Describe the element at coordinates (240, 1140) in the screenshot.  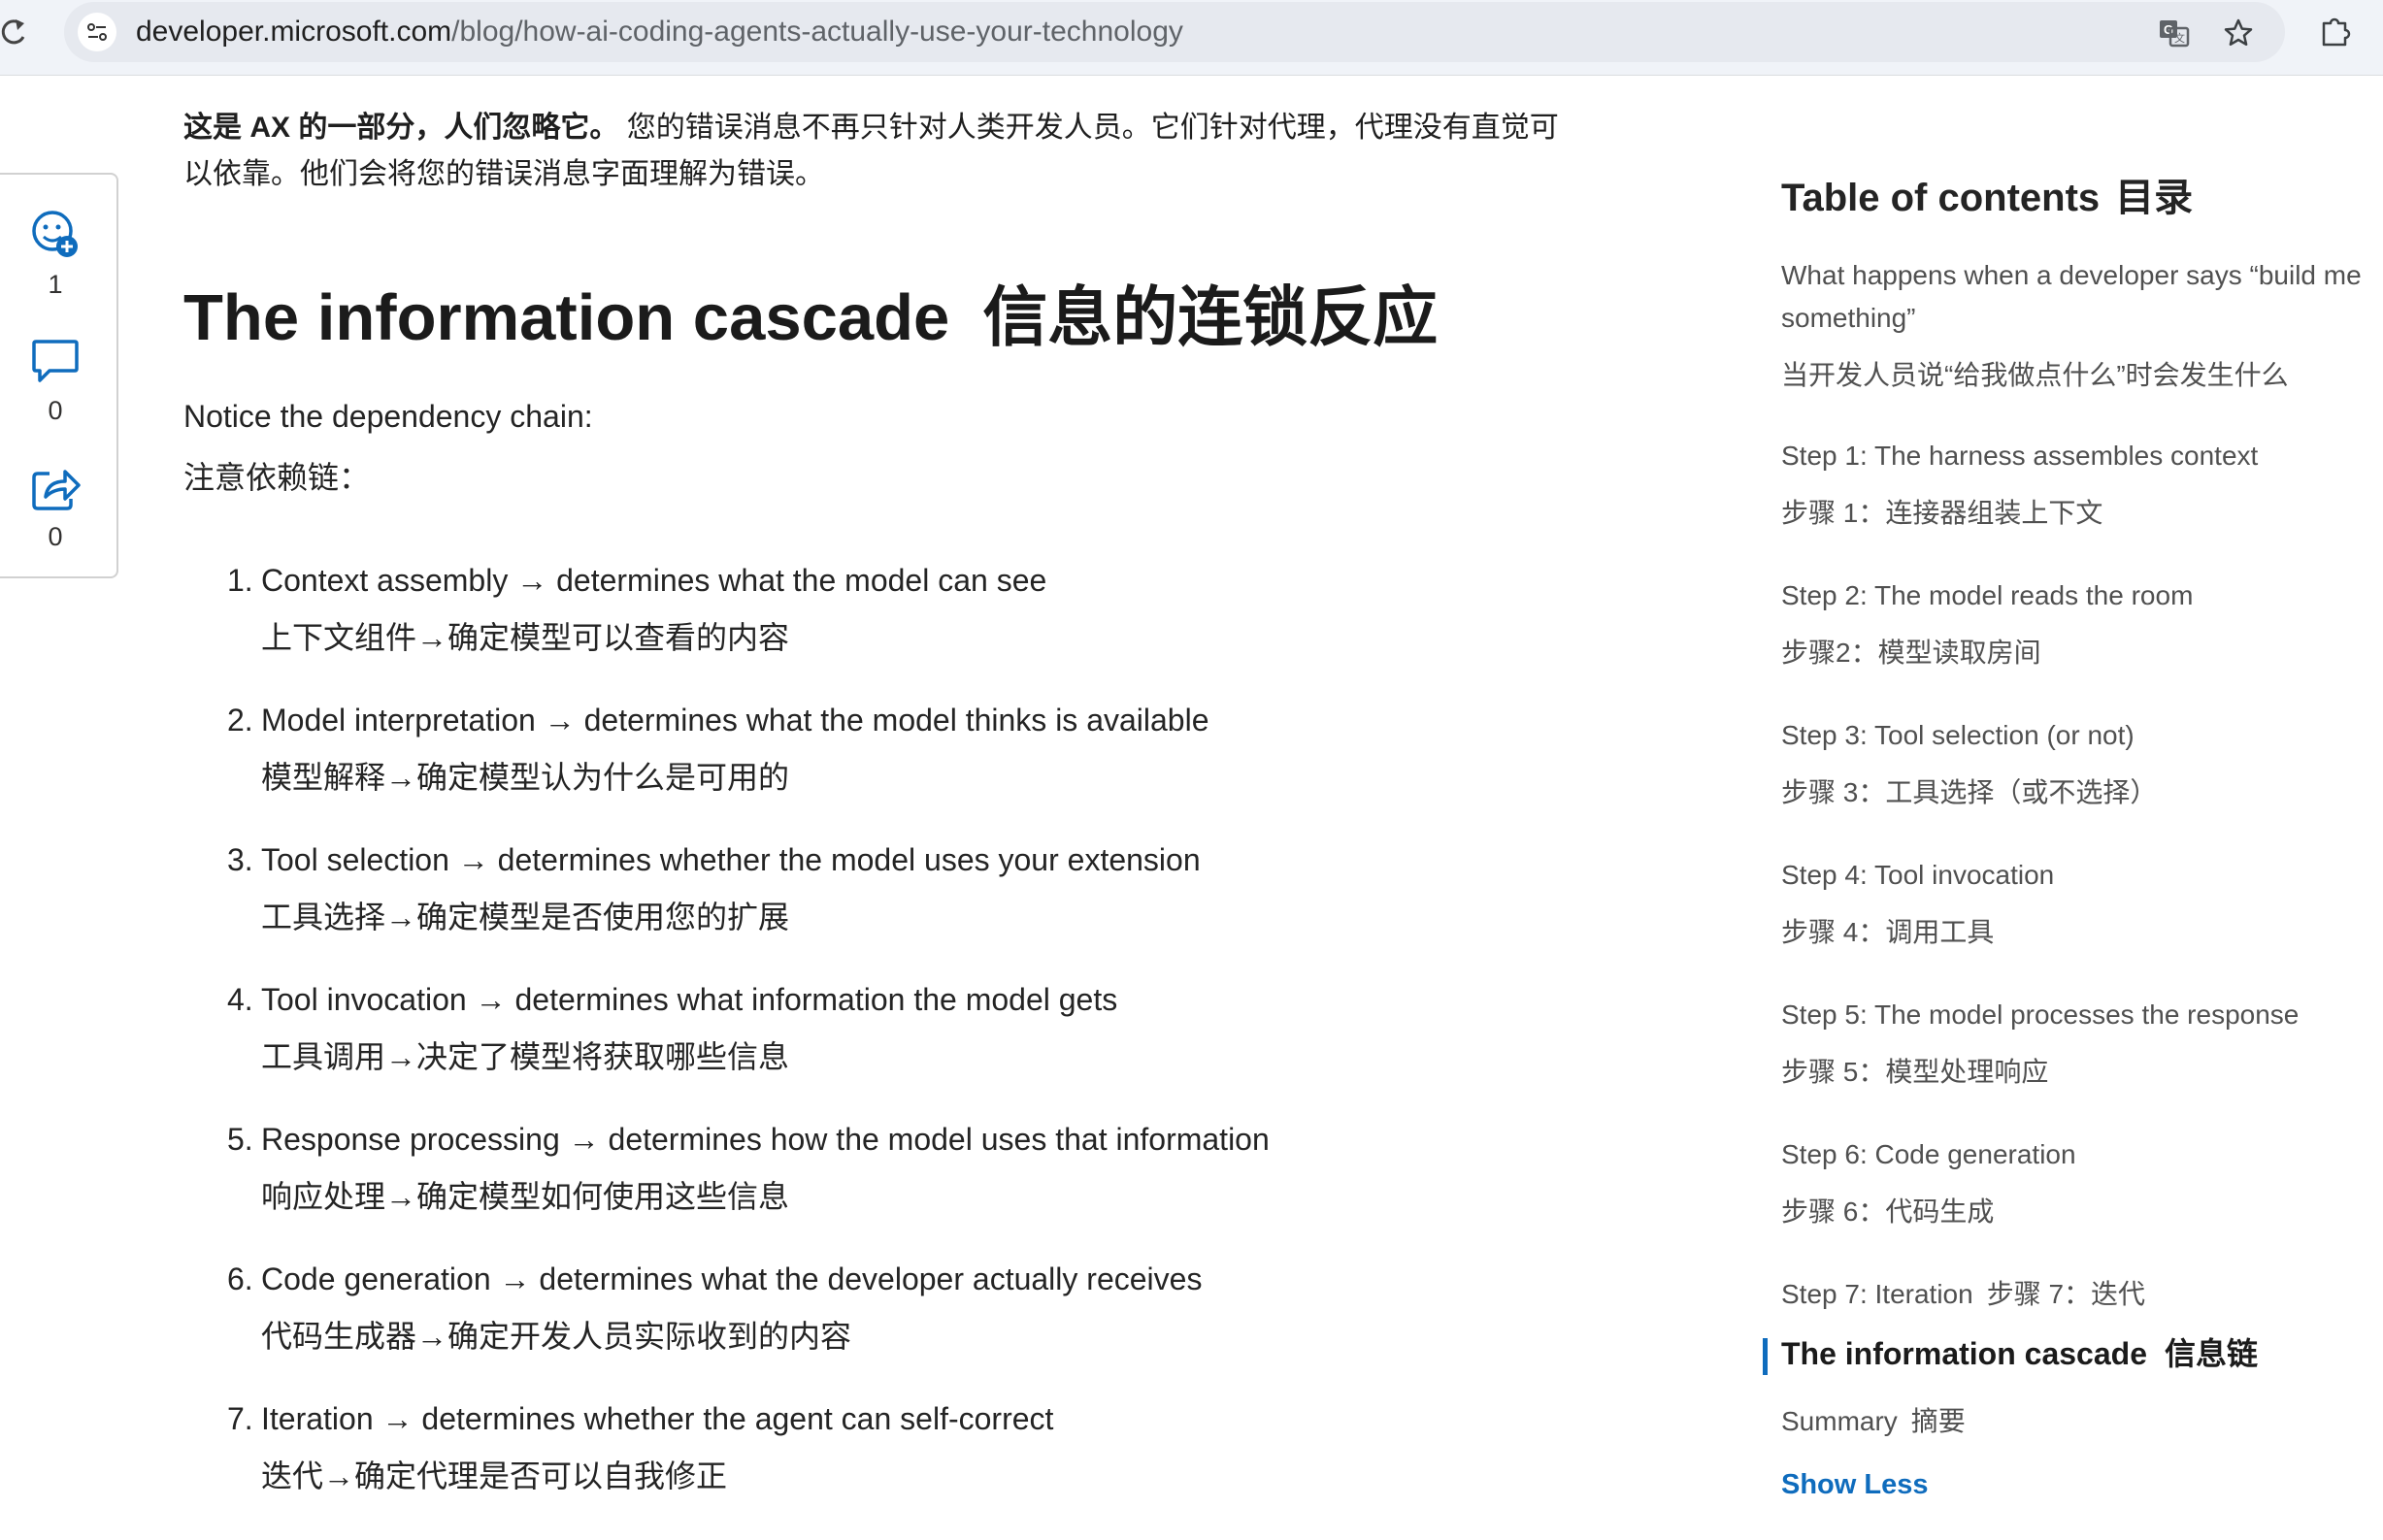
I see `list-number: 5.` at that location.